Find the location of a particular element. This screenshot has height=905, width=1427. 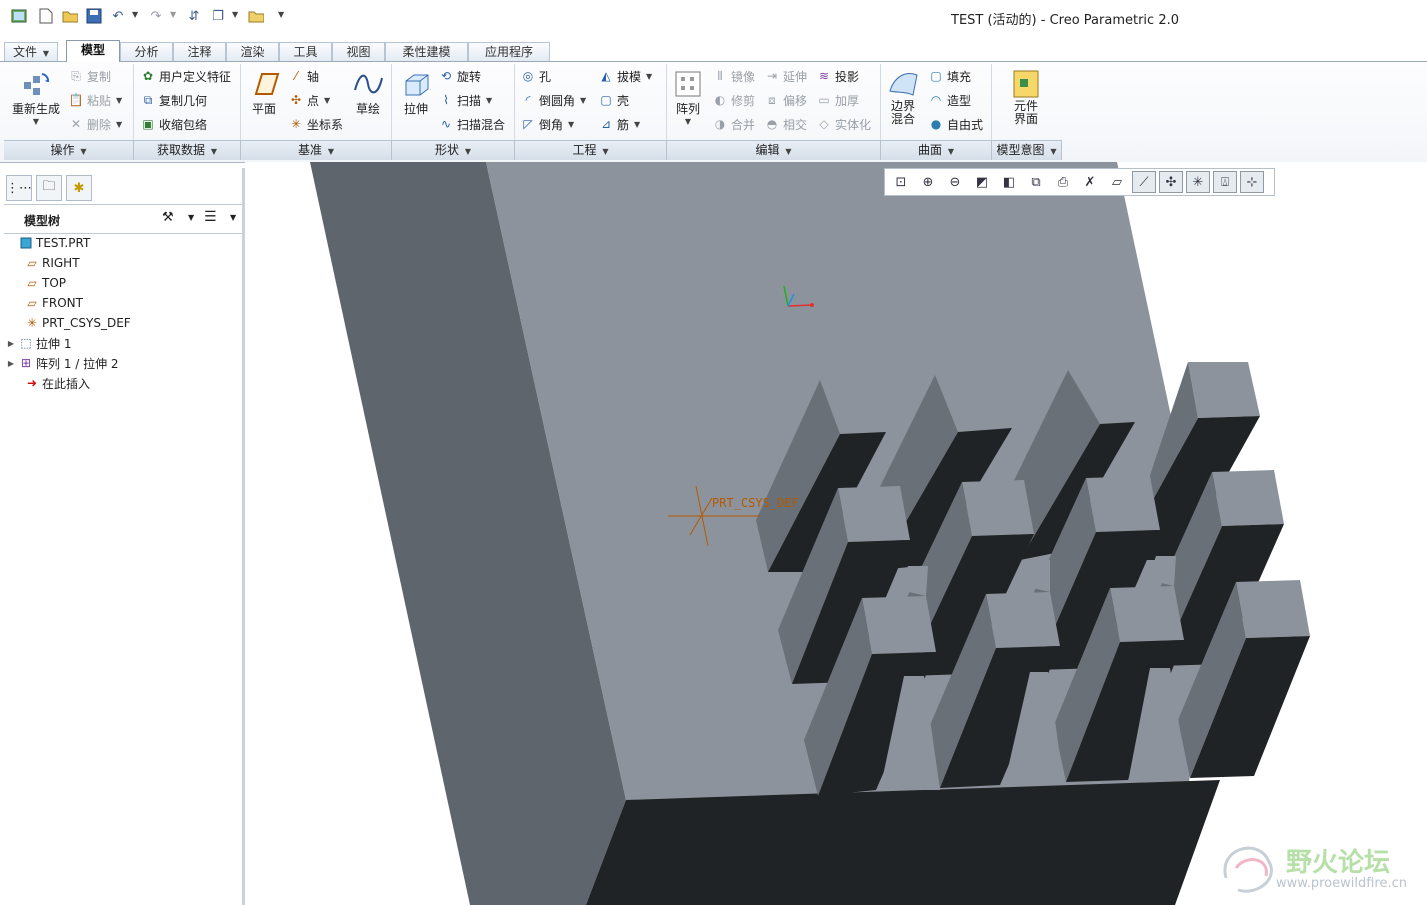

undo-dropdown-icon: ▼ is located at coordinates (135, 14).